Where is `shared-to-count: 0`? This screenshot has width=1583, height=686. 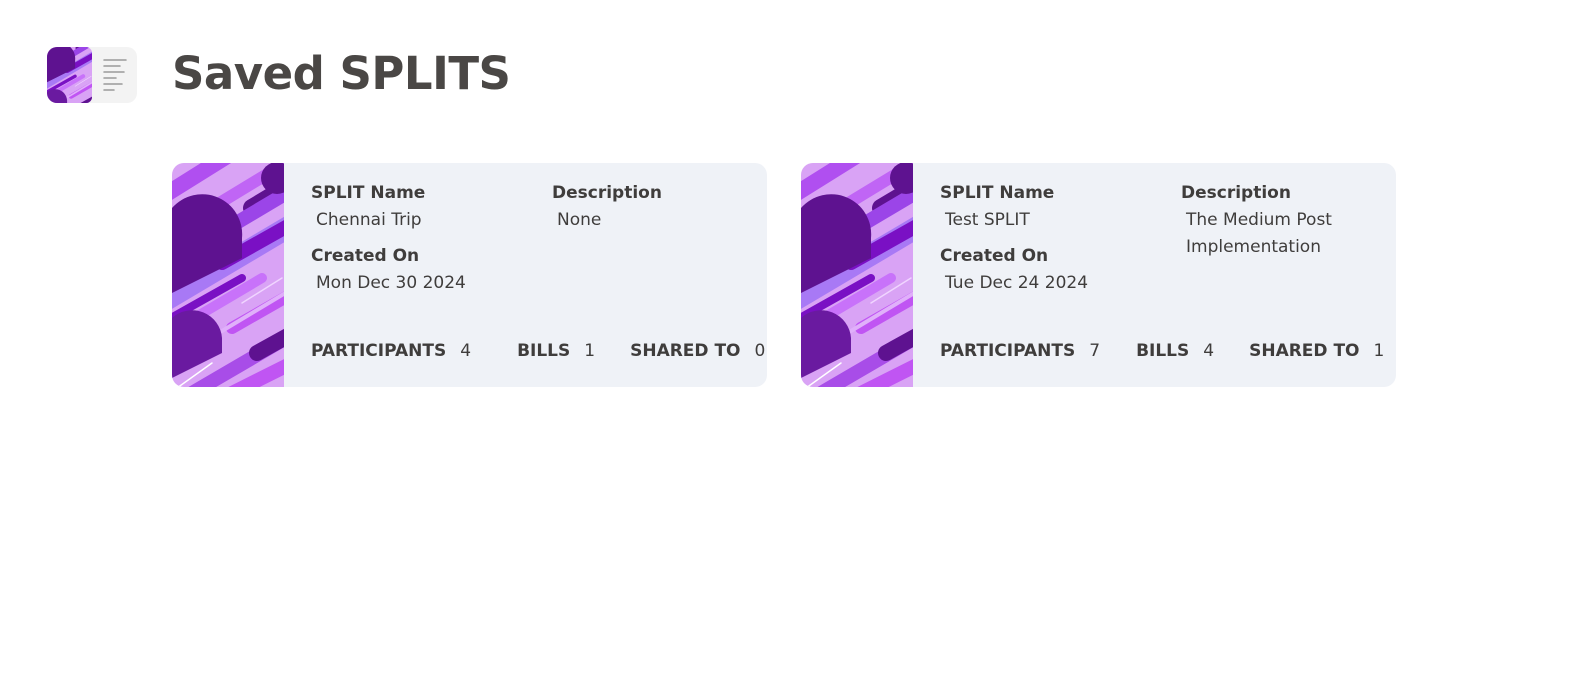
shared-to-count: 0 is located at coordinates (760, 351).